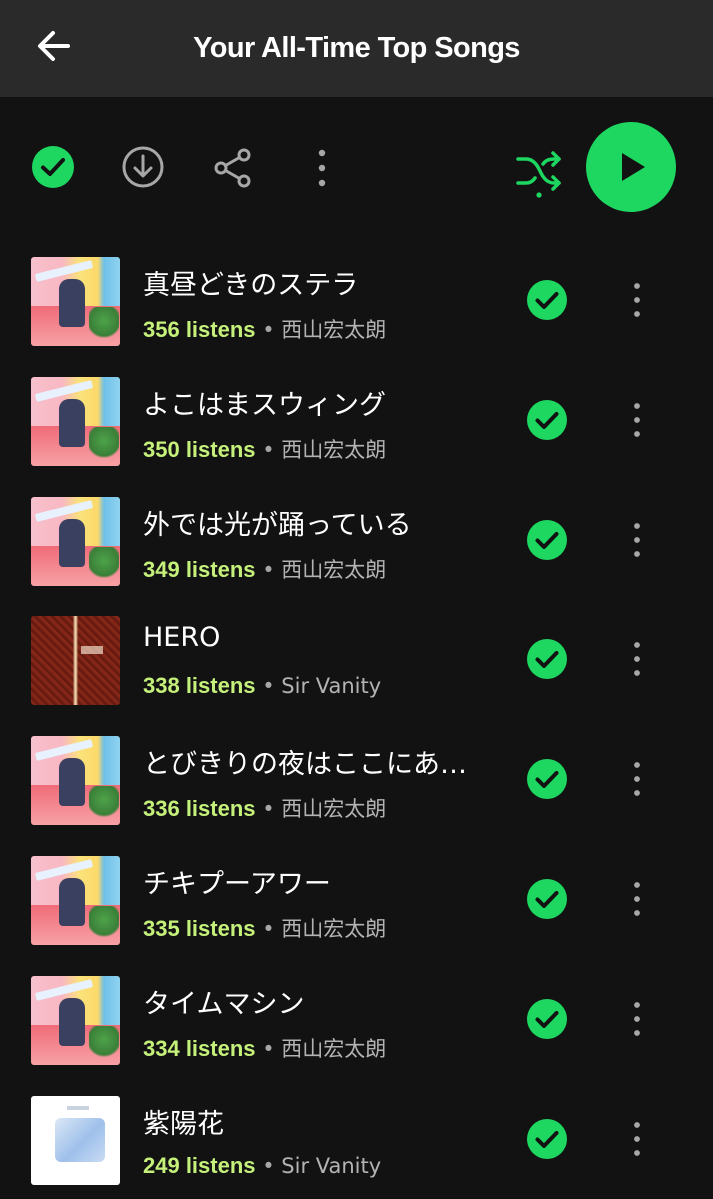 This screenshot has width=713, height=1199. I want to click on listen-count: 249 listens, so click(199, 1165).